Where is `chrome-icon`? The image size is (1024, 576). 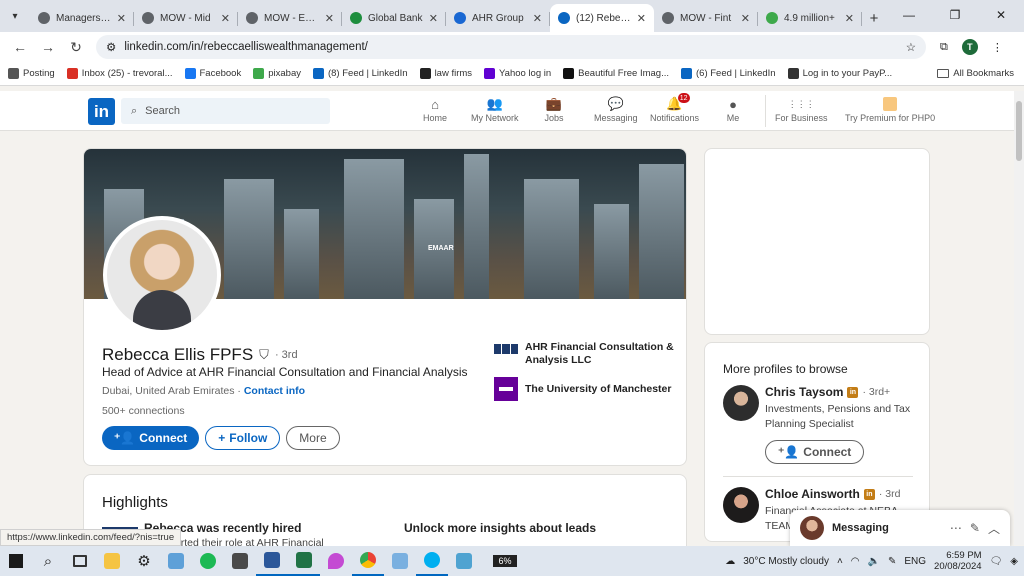 chrome-icon is located at coordinates (368, 561).